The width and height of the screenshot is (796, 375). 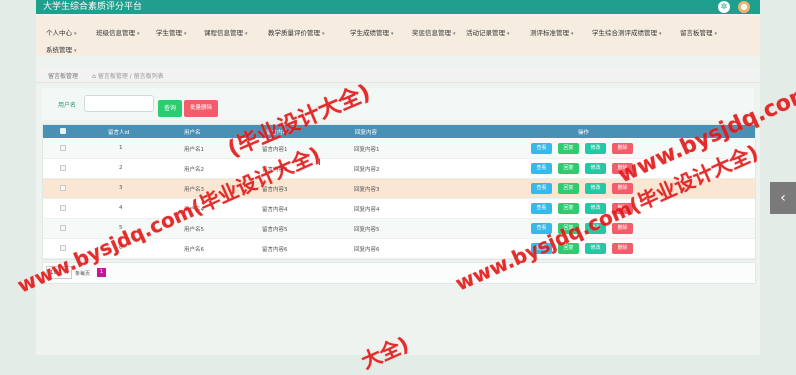 I want to click on nav-item-message-board: 留言板管理 ▾, so click(x=698, y=32).